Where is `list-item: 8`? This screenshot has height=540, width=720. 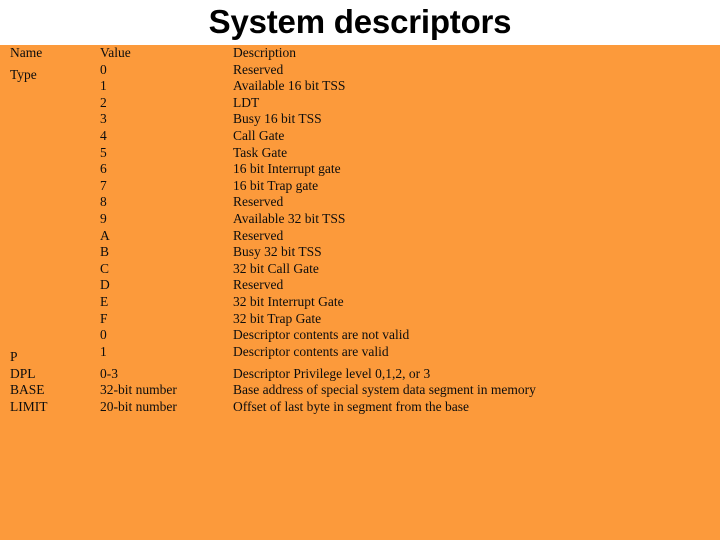 list-item: 8 is located at coordinates (103, 202).